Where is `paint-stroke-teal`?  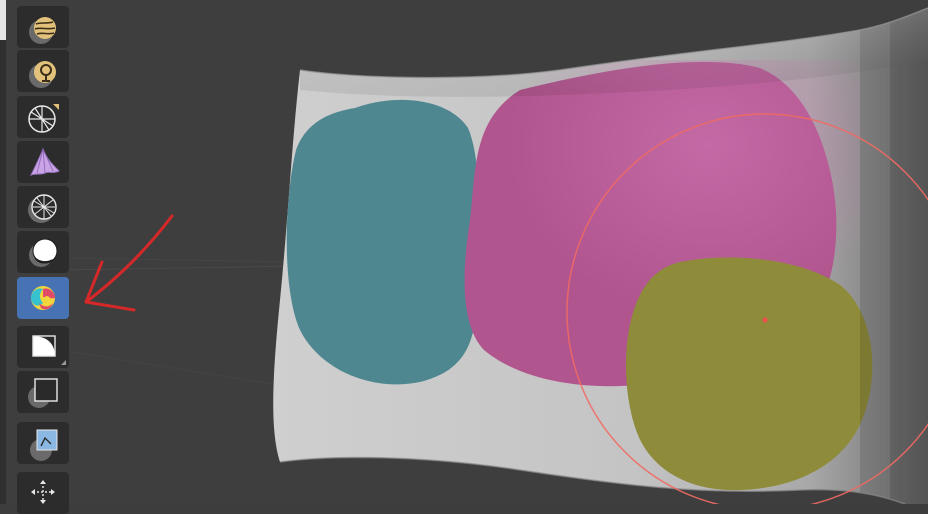 paint-stroke-teal is located at coordinates (383, 242).